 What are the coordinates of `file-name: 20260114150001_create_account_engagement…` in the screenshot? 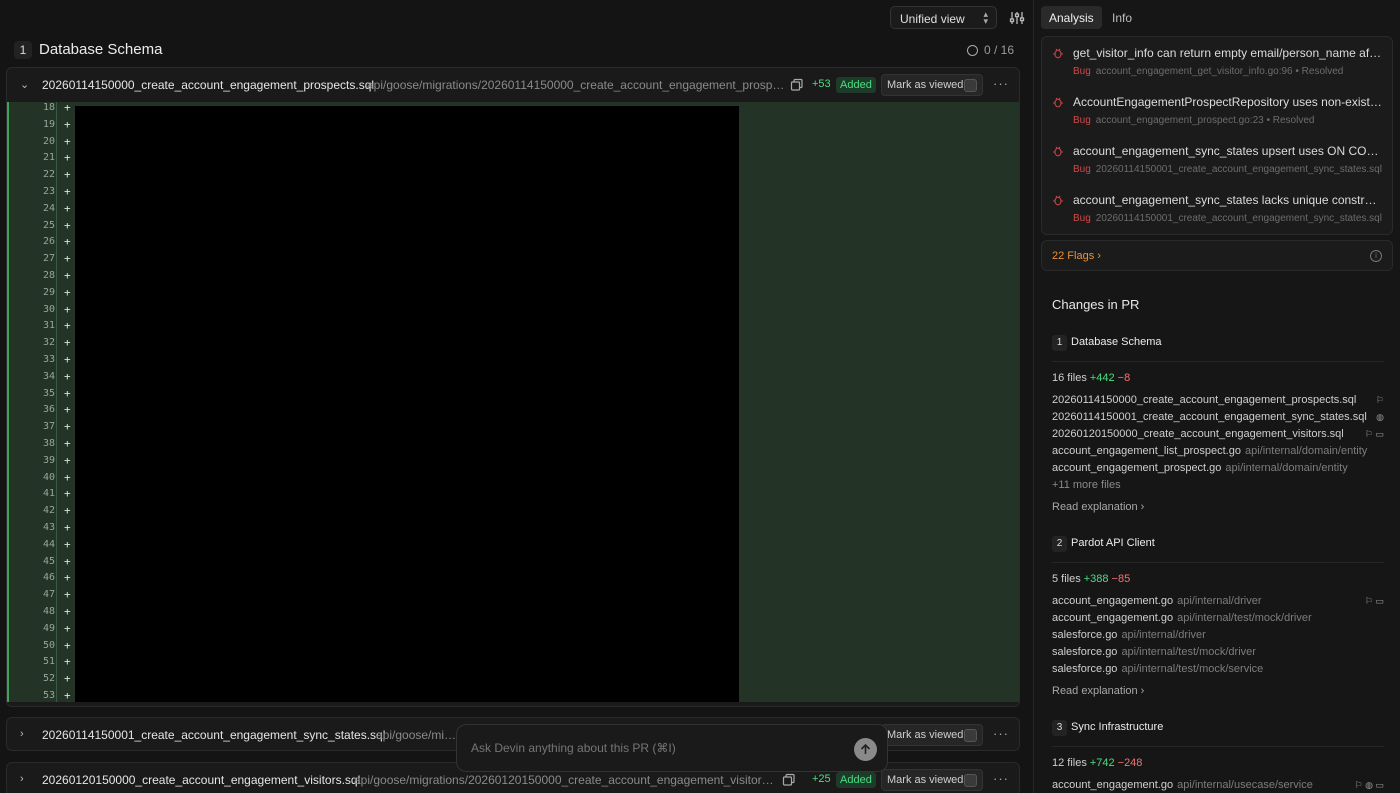 It's located at (214, 735).